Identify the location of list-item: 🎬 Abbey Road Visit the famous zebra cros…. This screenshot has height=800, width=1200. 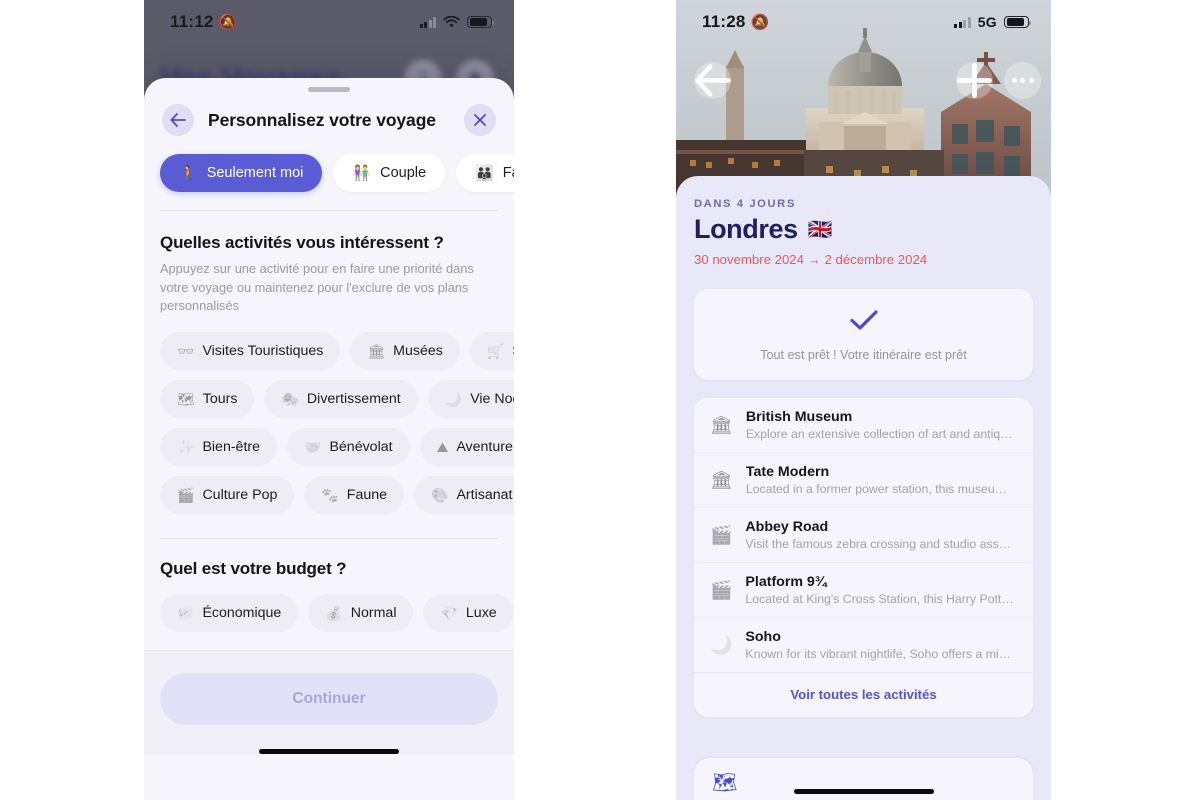
(863, 535).